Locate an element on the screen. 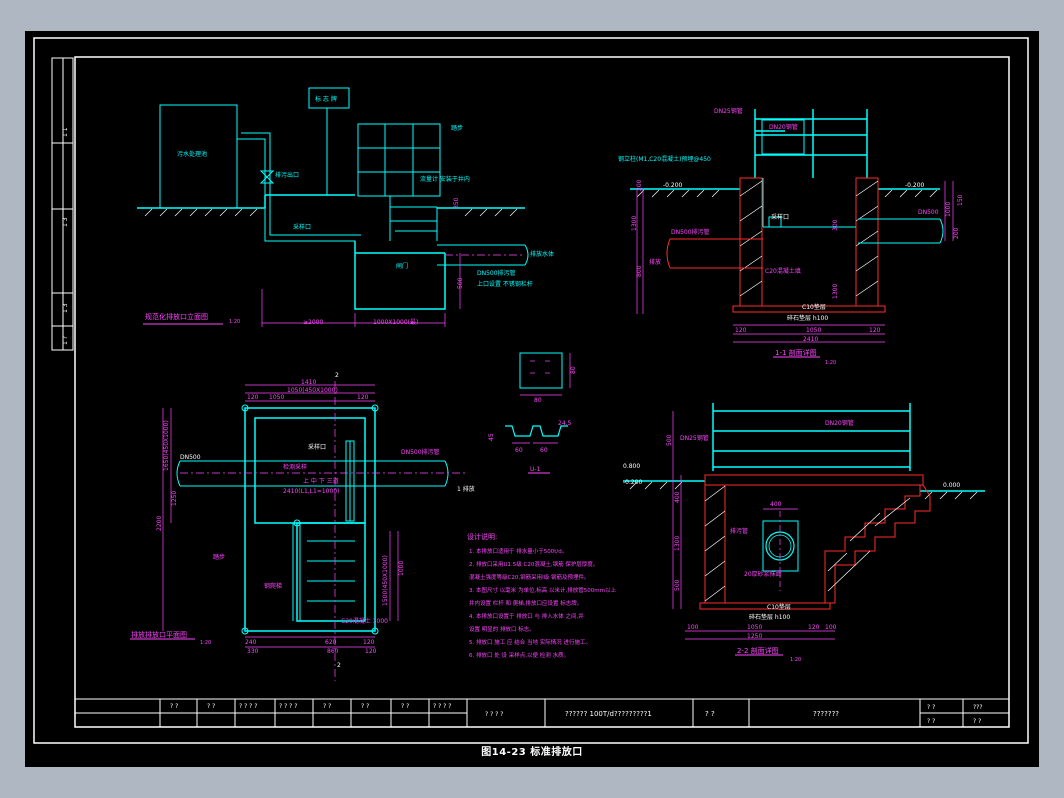 The width and height of the screenshot is (1064, 798). elevation-scale: 1:20 is located at coordinates (234, 322).